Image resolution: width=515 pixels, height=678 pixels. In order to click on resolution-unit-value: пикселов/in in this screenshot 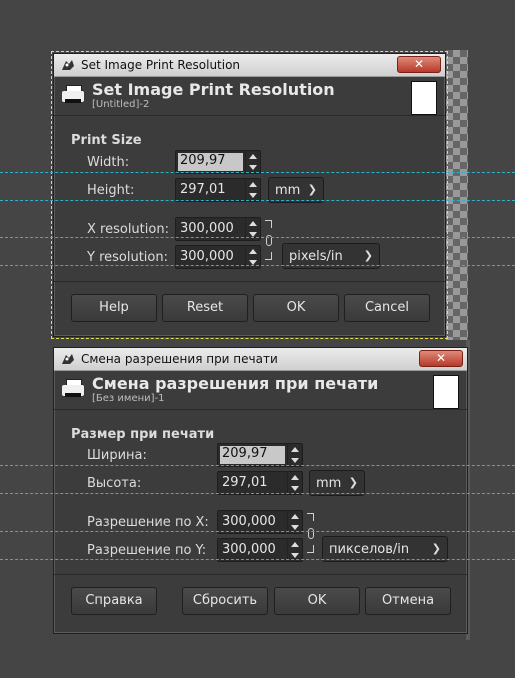, I will do `click(369, 549)`.